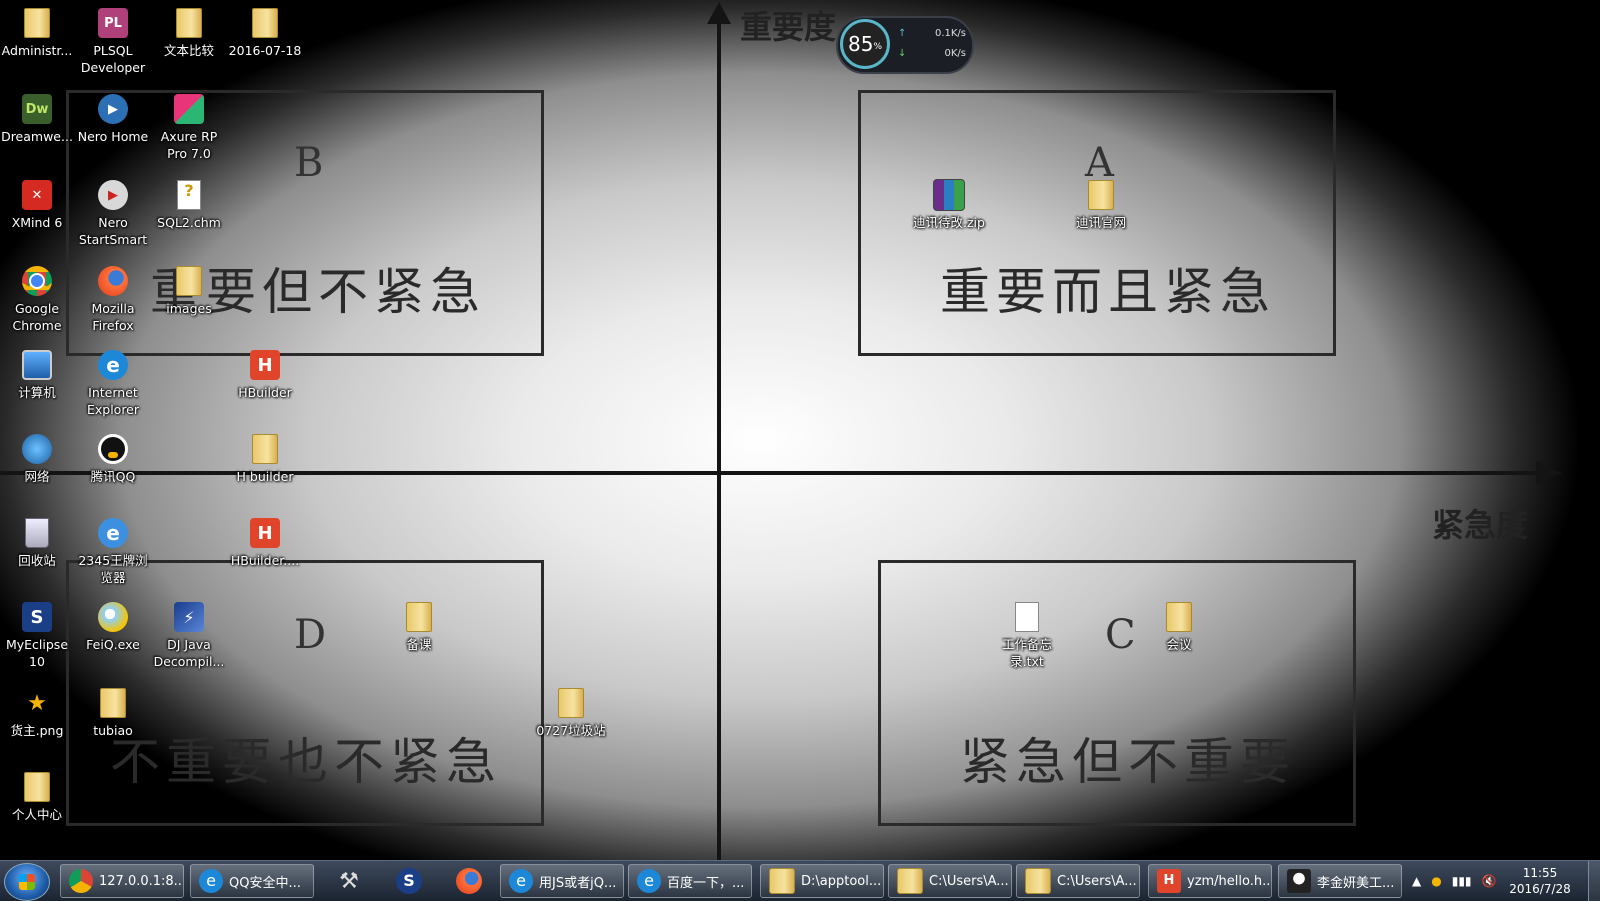  I want to click on xmind-icon: ✕, so click(37, 195).